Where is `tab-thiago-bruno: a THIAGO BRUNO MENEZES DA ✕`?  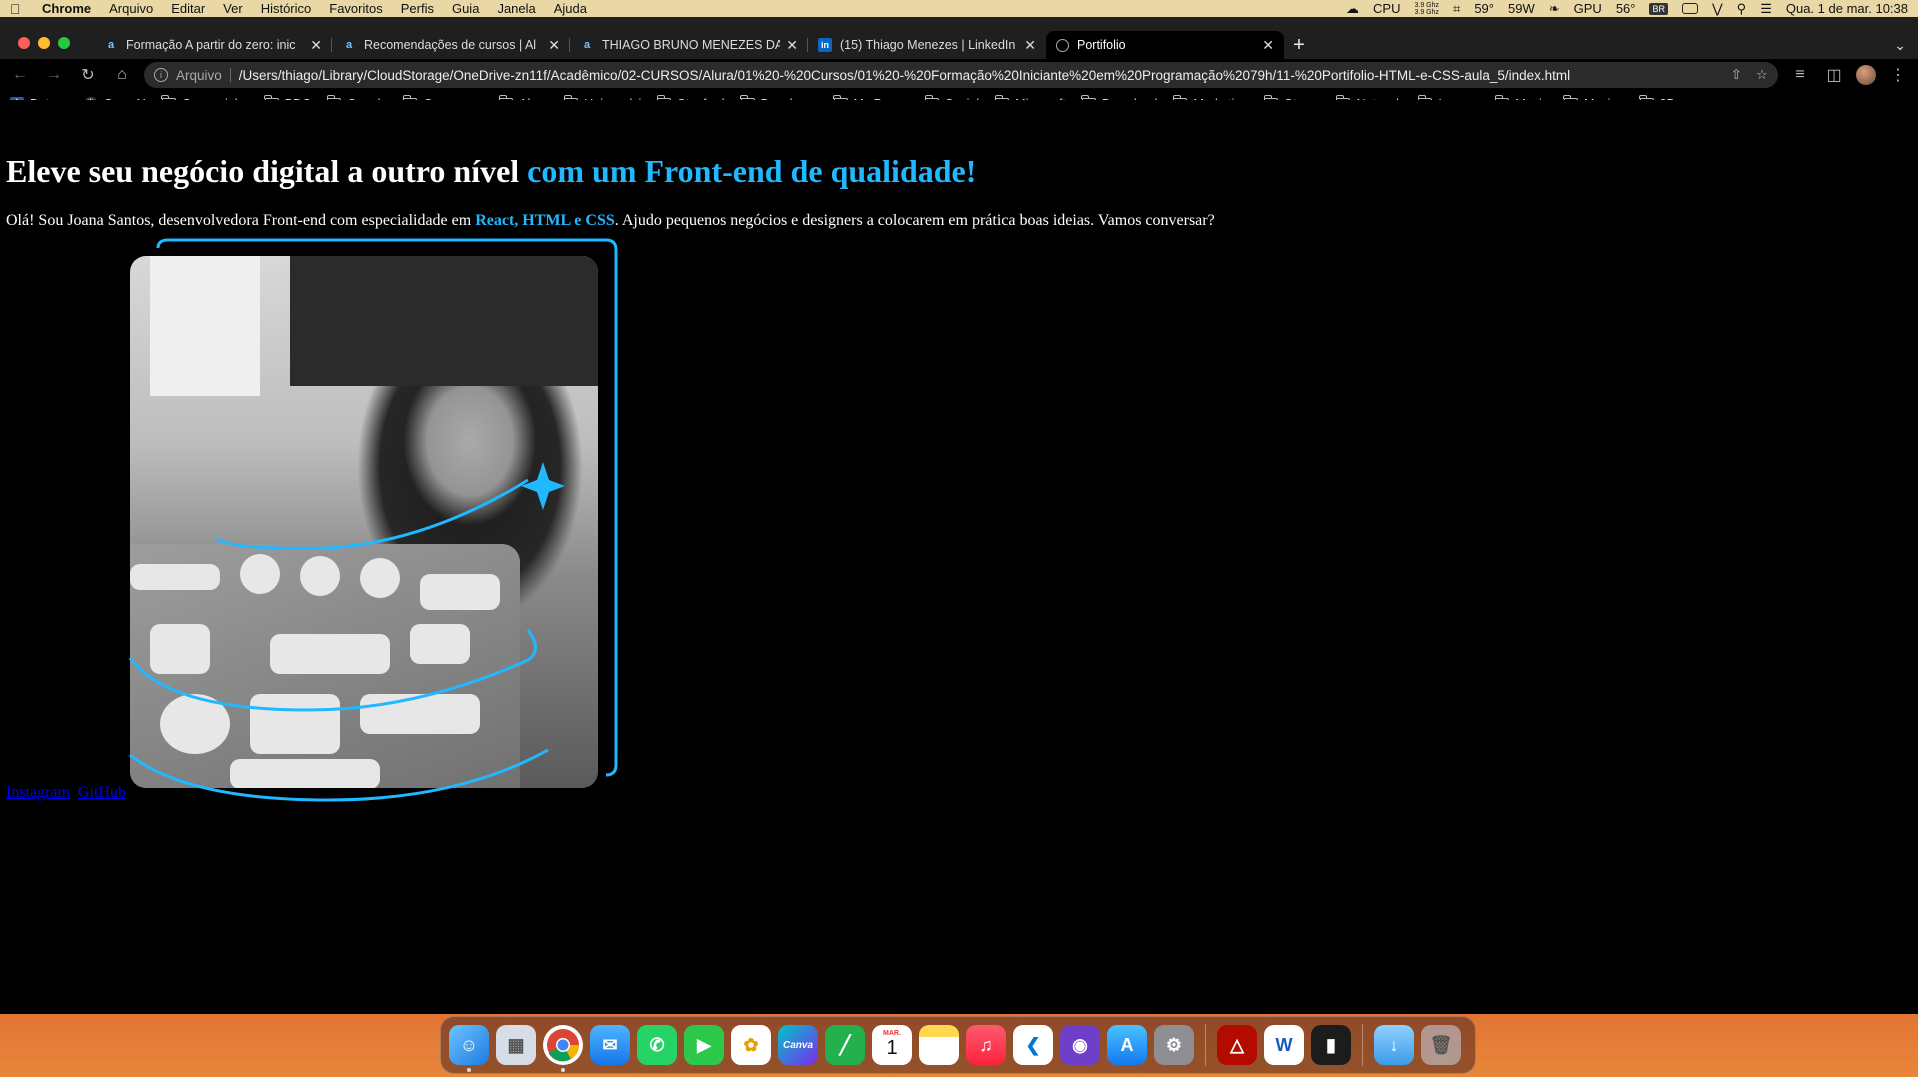 tab-thiago-bruno: a THIAGO BRUNO MENEZES DA ✕ is located at coordinates (689, 45).